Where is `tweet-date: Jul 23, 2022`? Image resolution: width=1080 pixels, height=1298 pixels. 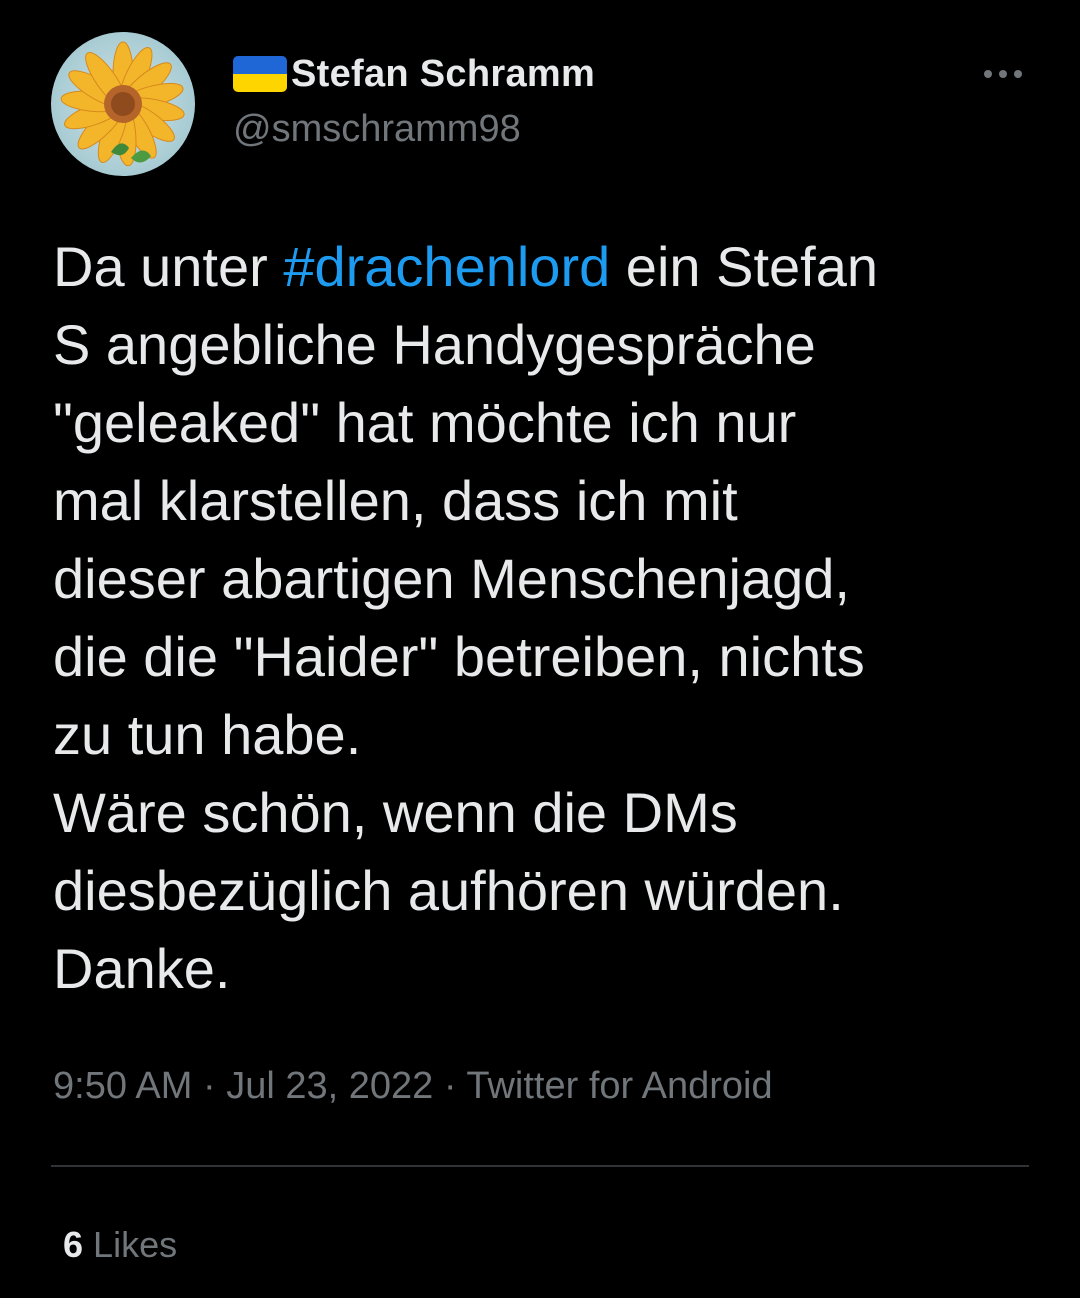 tweet-date: Jul 23, 2022 is located at coordinates (329, 1086).